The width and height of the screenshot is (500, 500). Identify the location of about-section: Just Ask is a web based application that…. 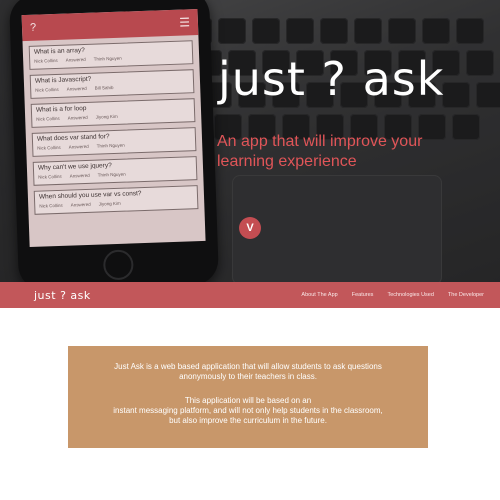
(248, 397).